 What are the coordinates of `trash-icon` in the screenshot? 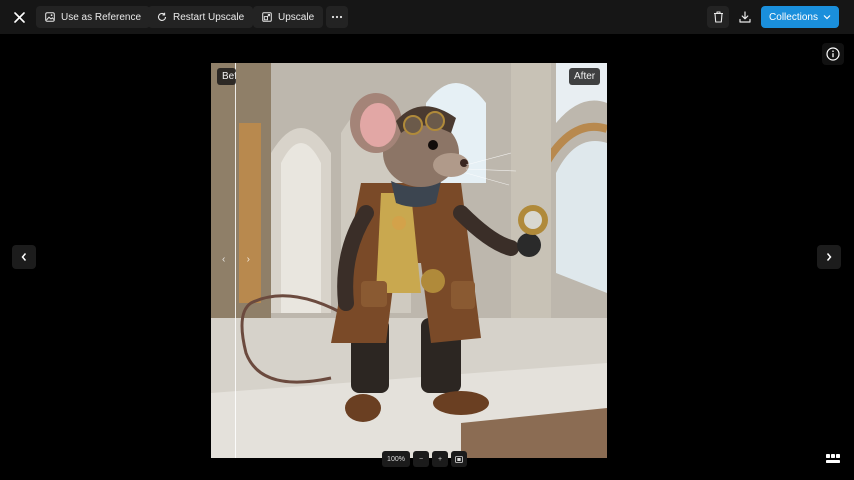 It's located at (718, 17).